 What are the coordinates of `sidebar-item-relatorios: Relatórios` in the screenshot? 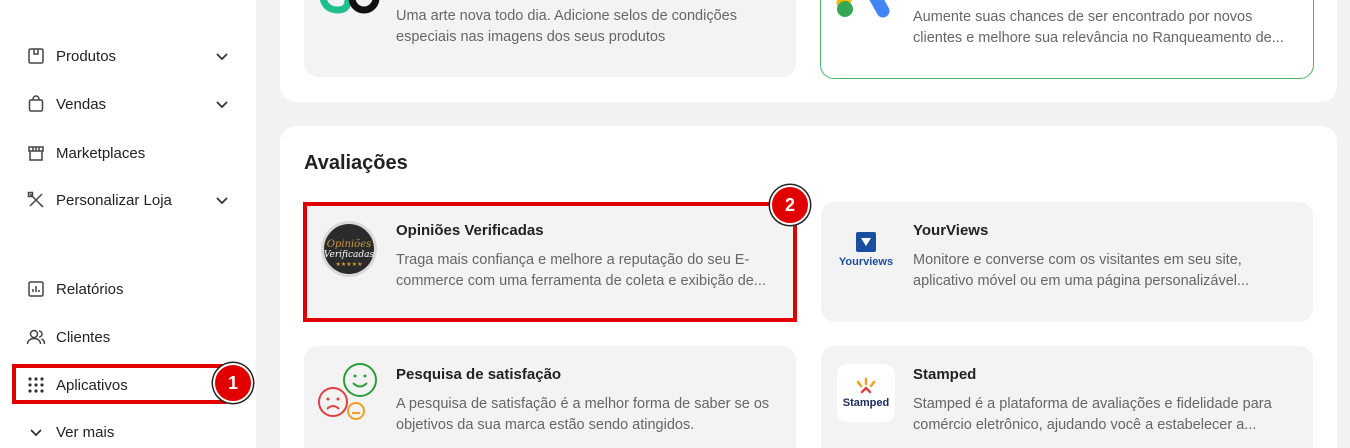 It's located at (128, 289).